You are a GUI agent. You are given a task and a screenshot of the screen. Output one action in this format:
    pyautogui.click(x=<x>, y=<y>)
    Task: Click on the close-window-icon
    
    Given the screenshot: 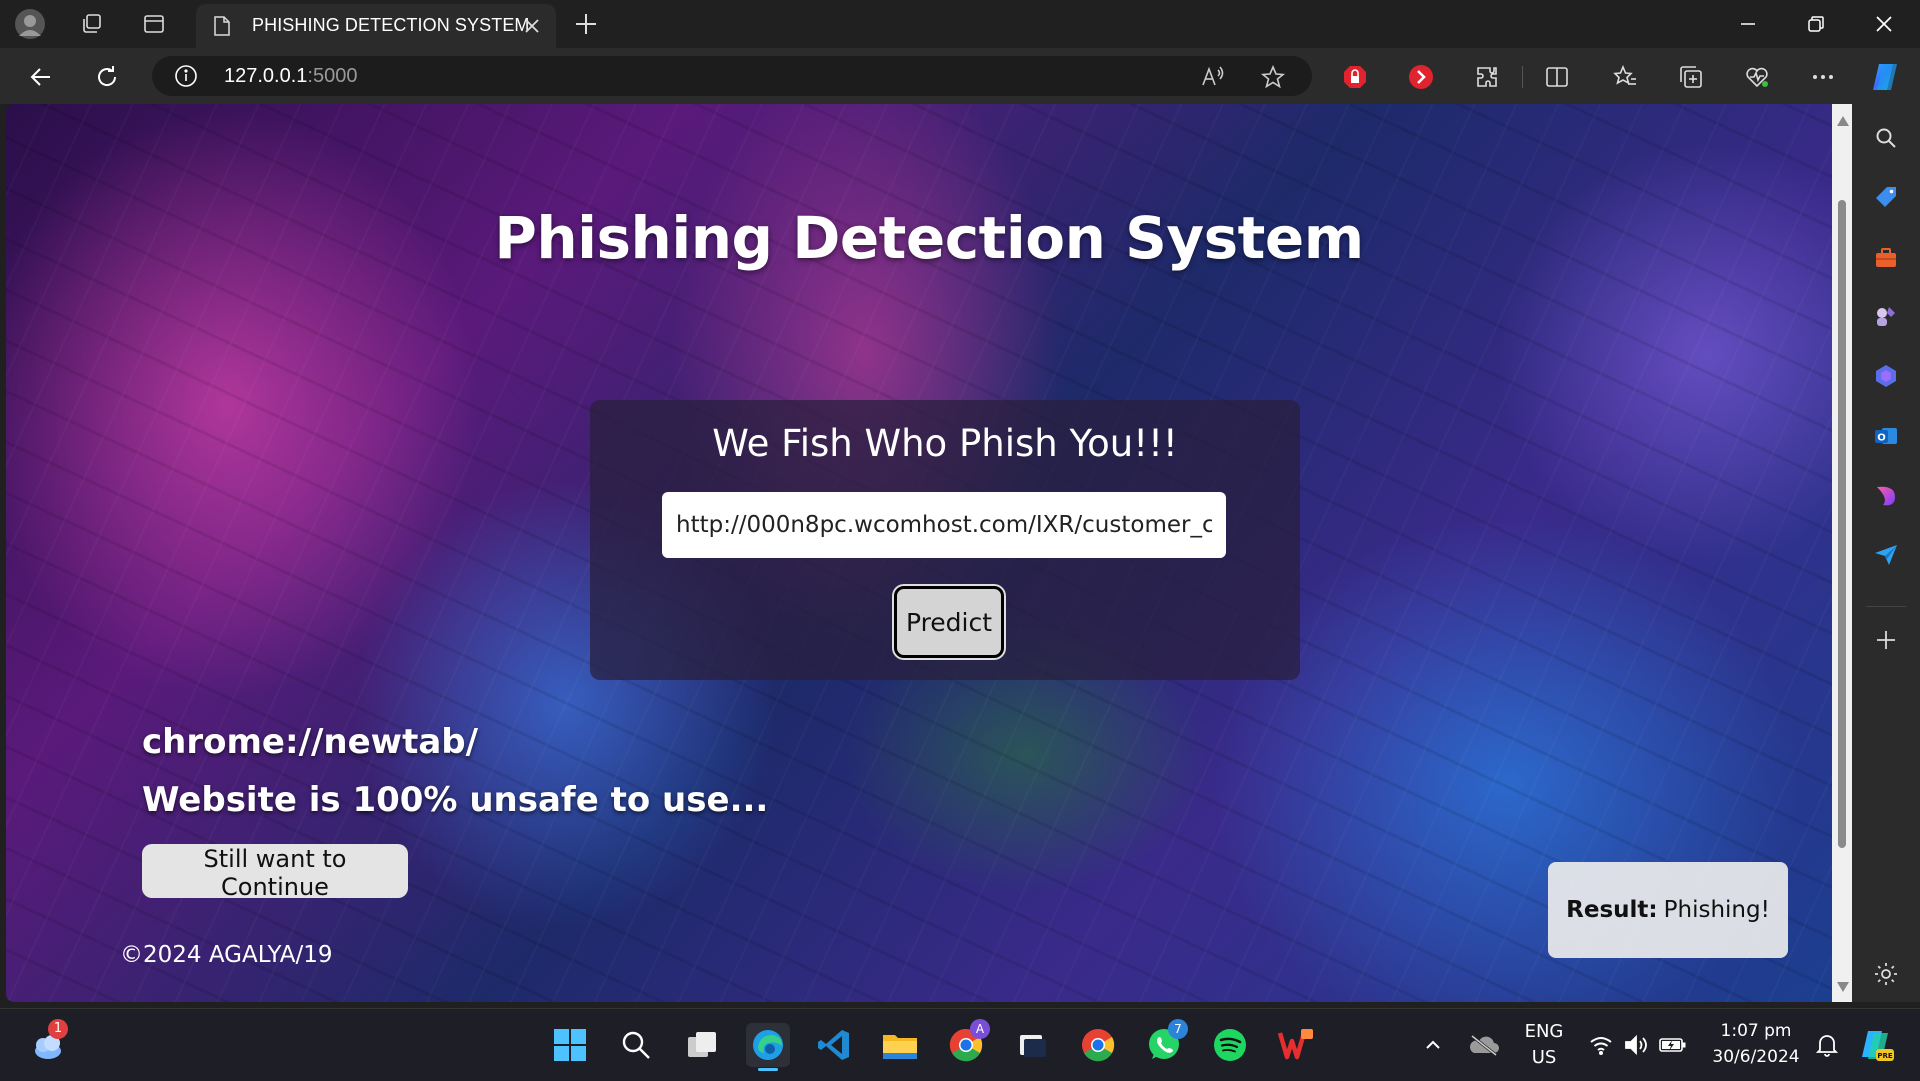 What is the action you would take?
    pyautogui.click(x=1884, y=24)
    